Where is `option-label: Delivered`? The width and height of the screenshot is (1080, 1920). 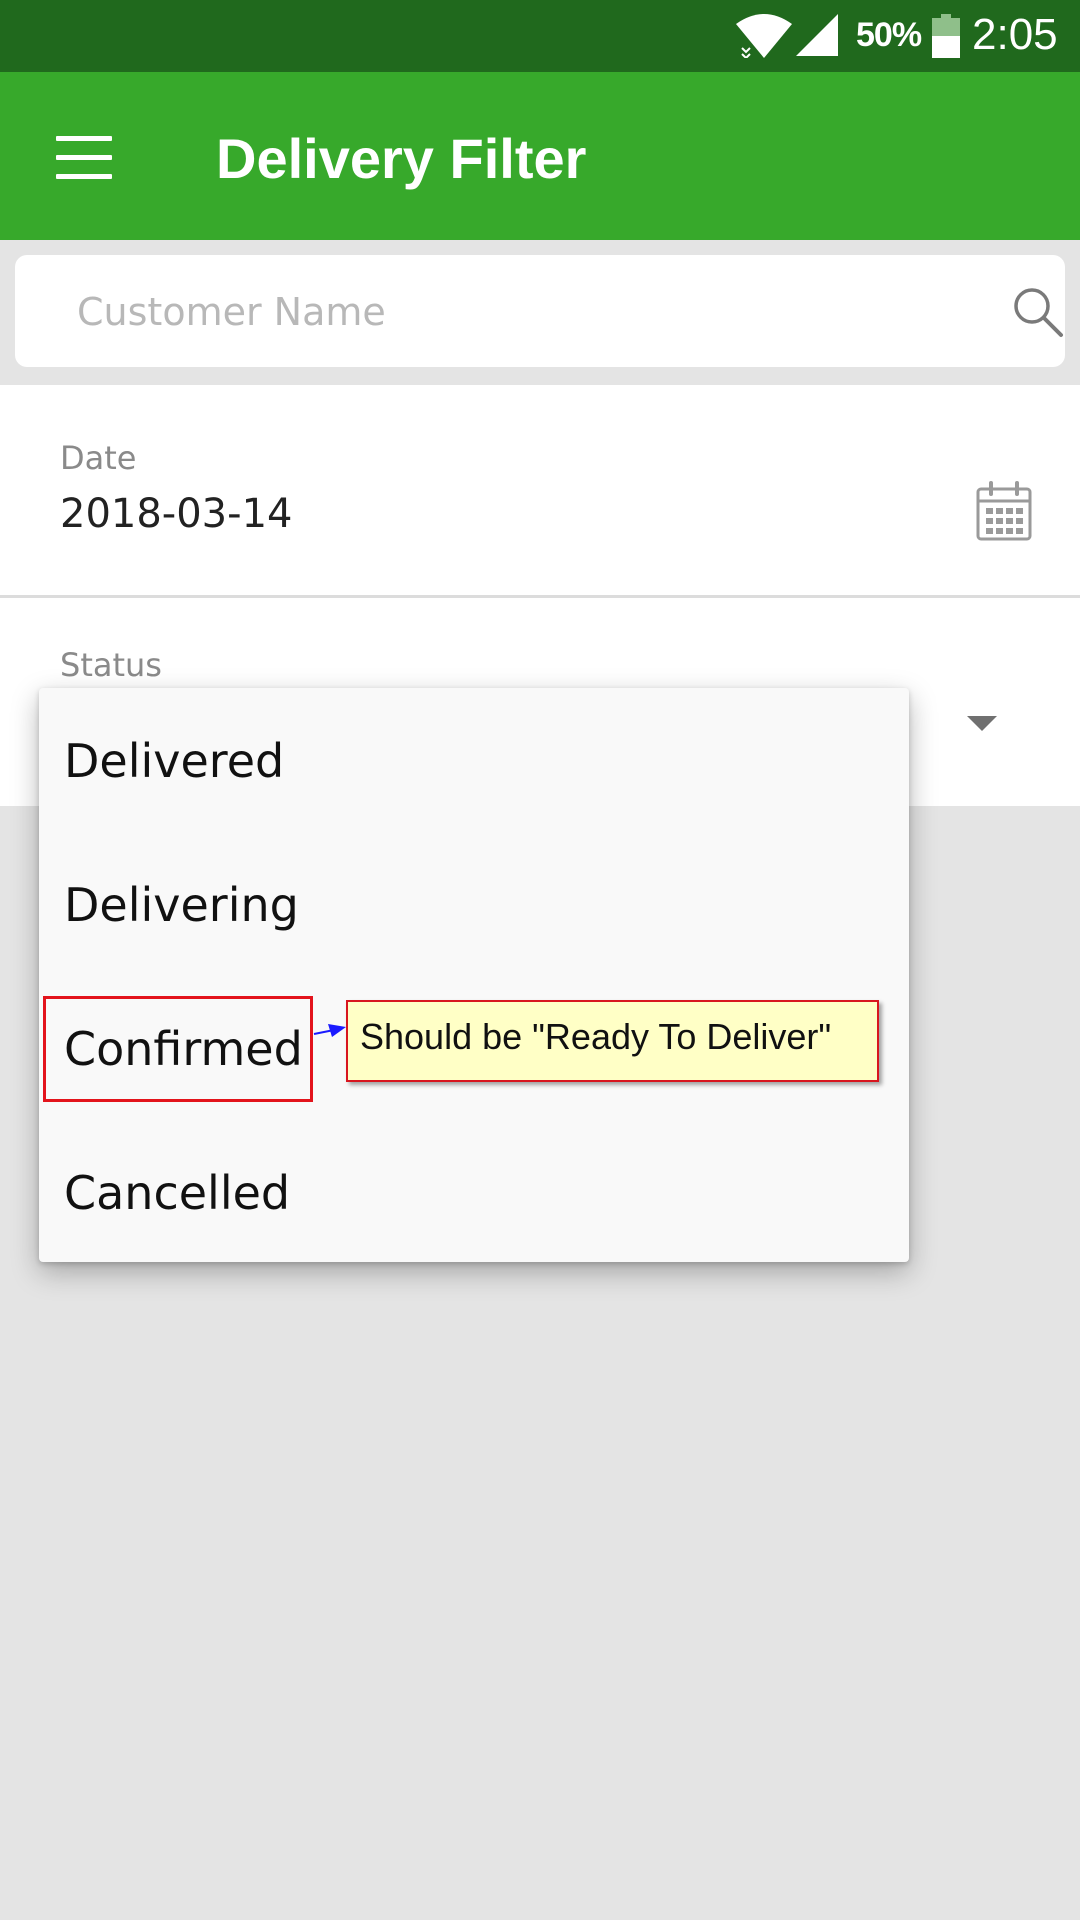 option-label: Delivered is located at coordinates (174, 761).